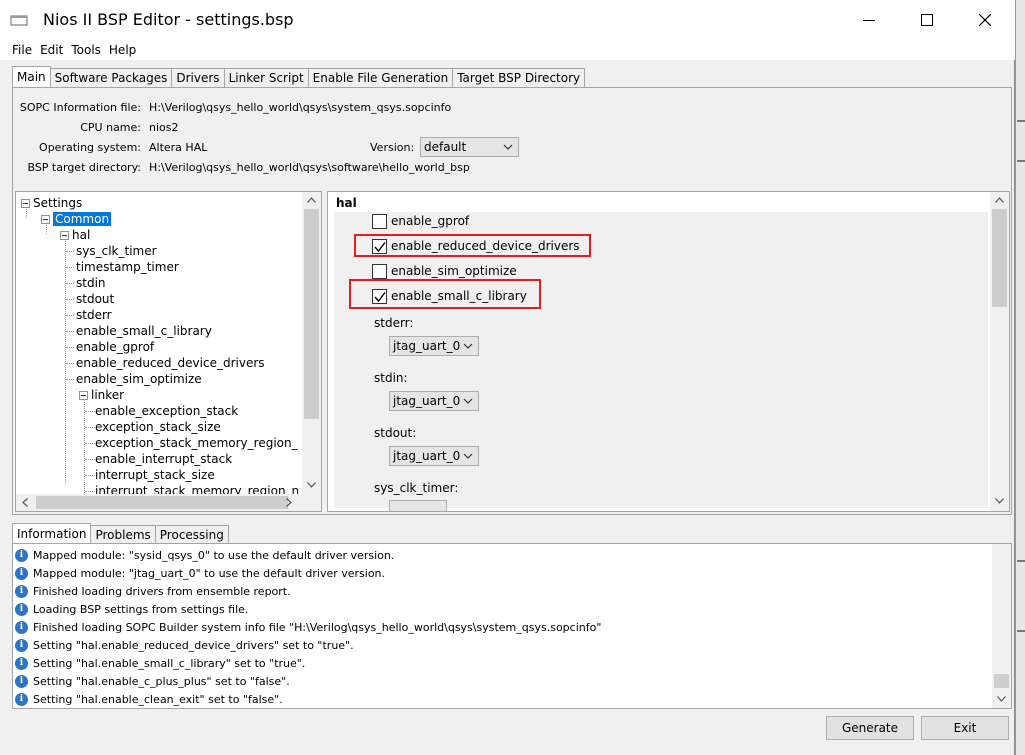 This screenshot has height=755, width=1025. What do you see at coordinates (430, 221) in the screenshot?
I see `checkbox-label: enable_gprof` at bounding box center [430, 221].